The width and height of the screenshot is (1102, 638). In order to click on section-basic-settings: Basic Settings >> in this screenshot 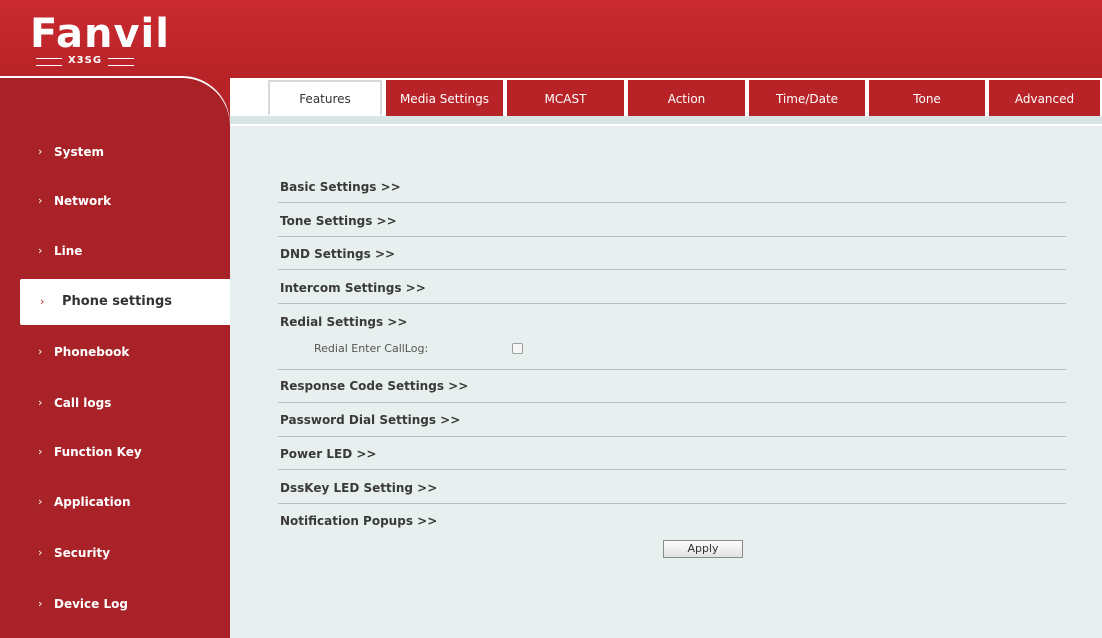, I will do `click(340, 187)`.